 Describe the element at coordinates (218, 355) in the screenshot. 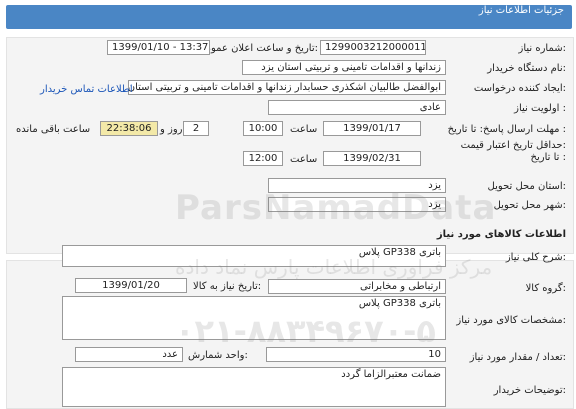

I see `unit-label: واحد شمارش:` at that location.